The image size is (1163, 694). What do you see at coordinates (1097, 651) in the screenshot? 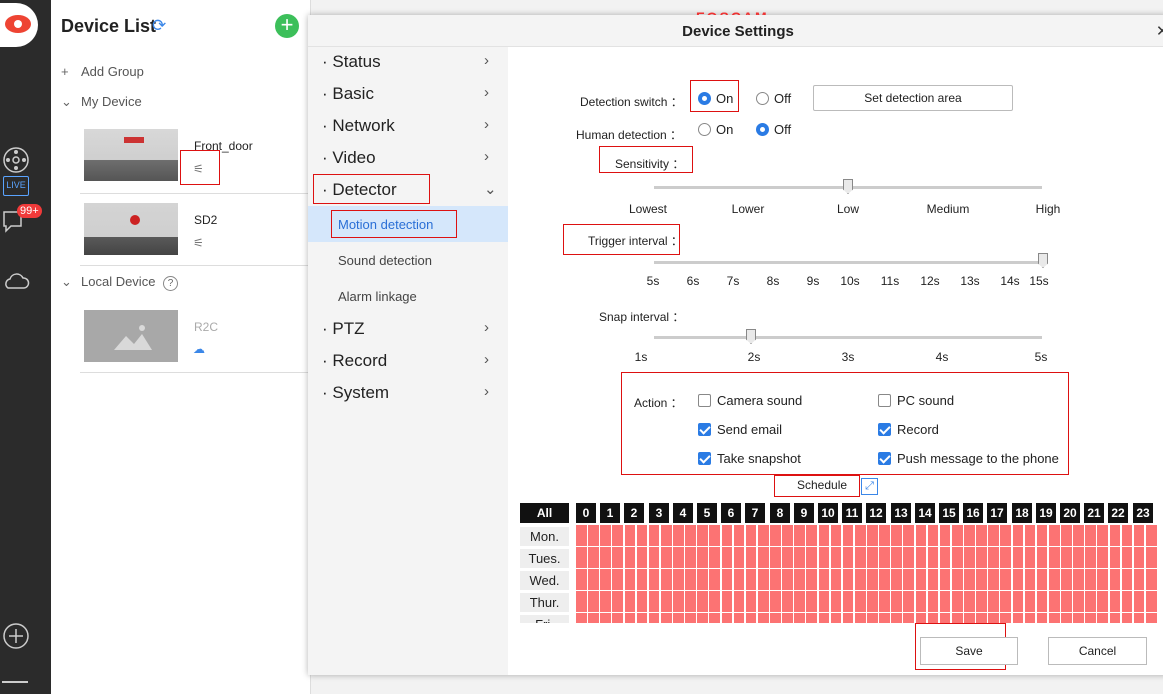
I see `cancel-button: Cancel` at bounding box center [1097, 651].